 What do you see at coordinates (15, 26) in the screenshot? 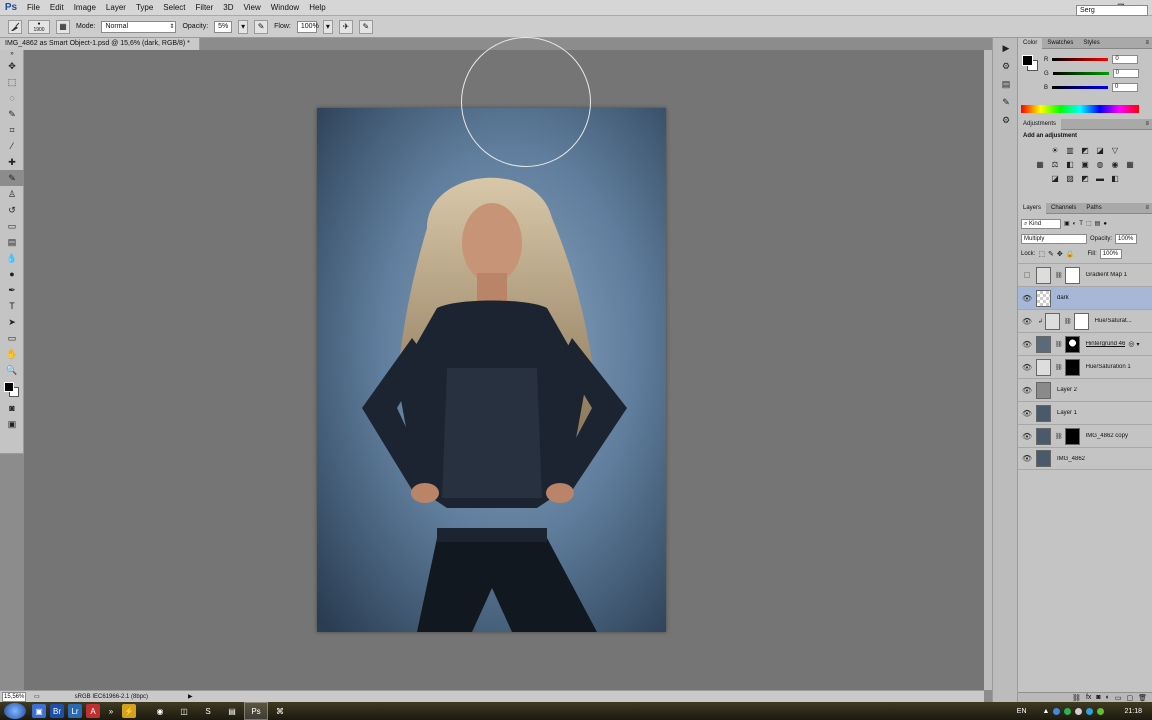
I see `brush-tool-icon` at bounding box center [15, 26].